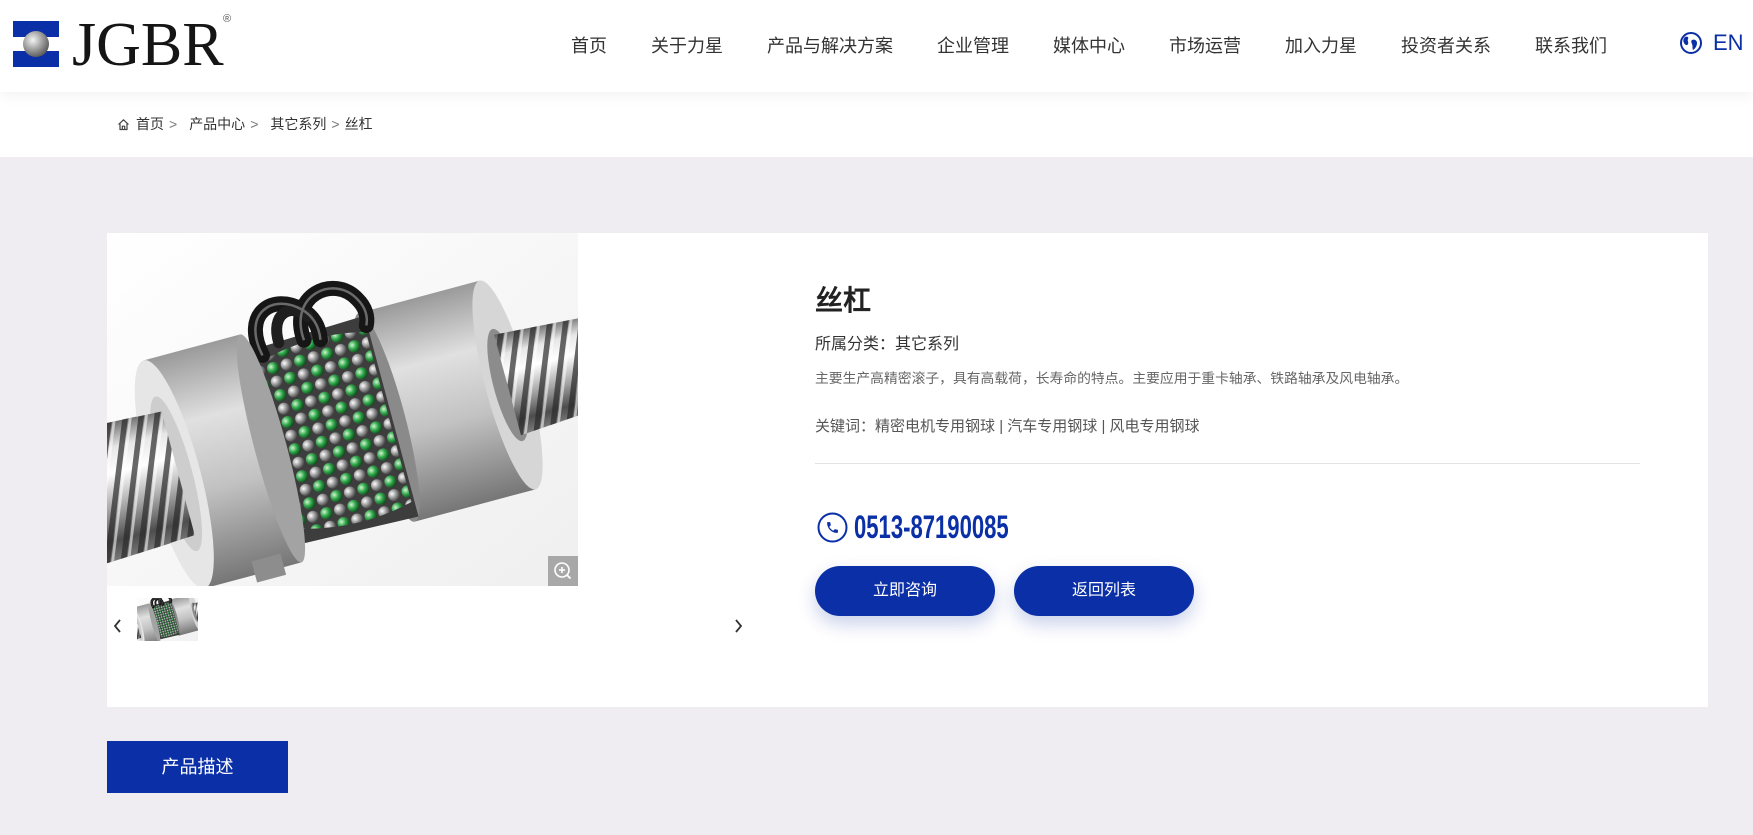 Image resolution: width=1753 pixels, height=835 pixels. I want to click on keyword-link: 汽车专用钢球, so click(1052, 426).